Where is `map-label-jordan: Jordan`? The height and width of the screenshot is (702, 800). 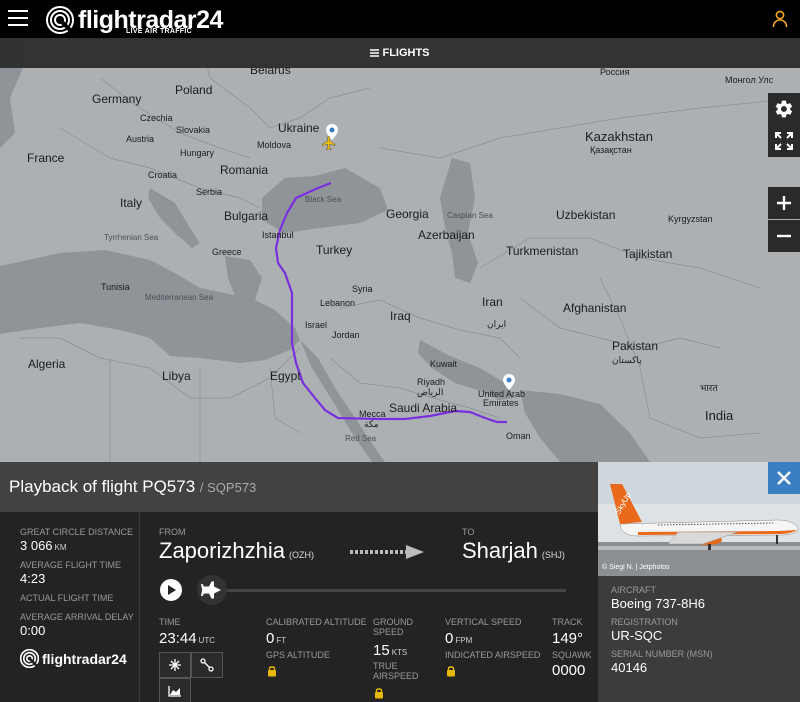
map-label-jordan: Jordan is located at coordinates (346, 335).